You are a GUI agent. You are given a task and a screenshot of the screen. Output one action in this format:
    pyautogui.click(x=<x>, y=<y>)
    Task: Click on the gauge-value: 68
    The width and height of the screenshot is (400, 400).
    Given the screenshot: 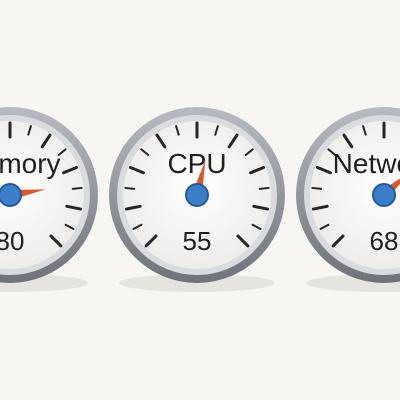 What is the action you would take?
    pyautogui.click(x=384, y=241)
    